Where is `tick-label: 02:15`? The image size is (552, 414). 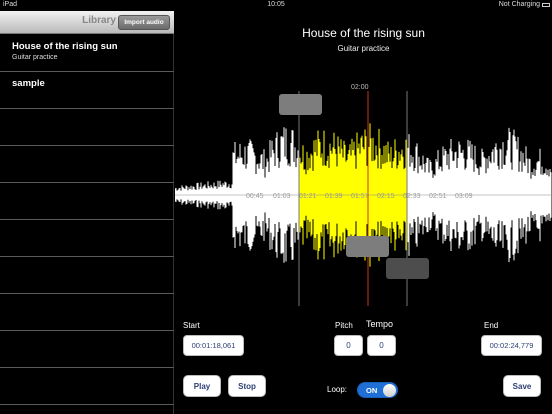
tick-label: 02:15 is located at coordinates (386, 196).